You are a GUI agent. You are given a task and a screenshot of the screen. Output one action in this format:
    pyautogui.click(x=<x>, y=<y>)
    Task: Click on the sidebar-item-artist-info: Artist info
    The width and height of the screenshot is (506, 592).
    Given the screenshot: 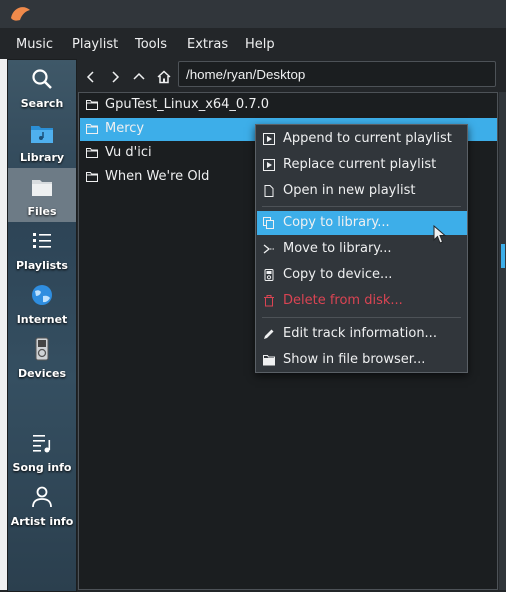 What is the action you would take?
    pyautogui.click(x=42, y=505)
    